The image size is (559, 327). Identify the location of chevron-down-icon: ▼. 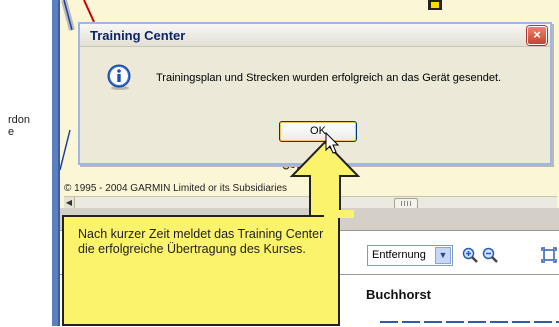
(443, 255).